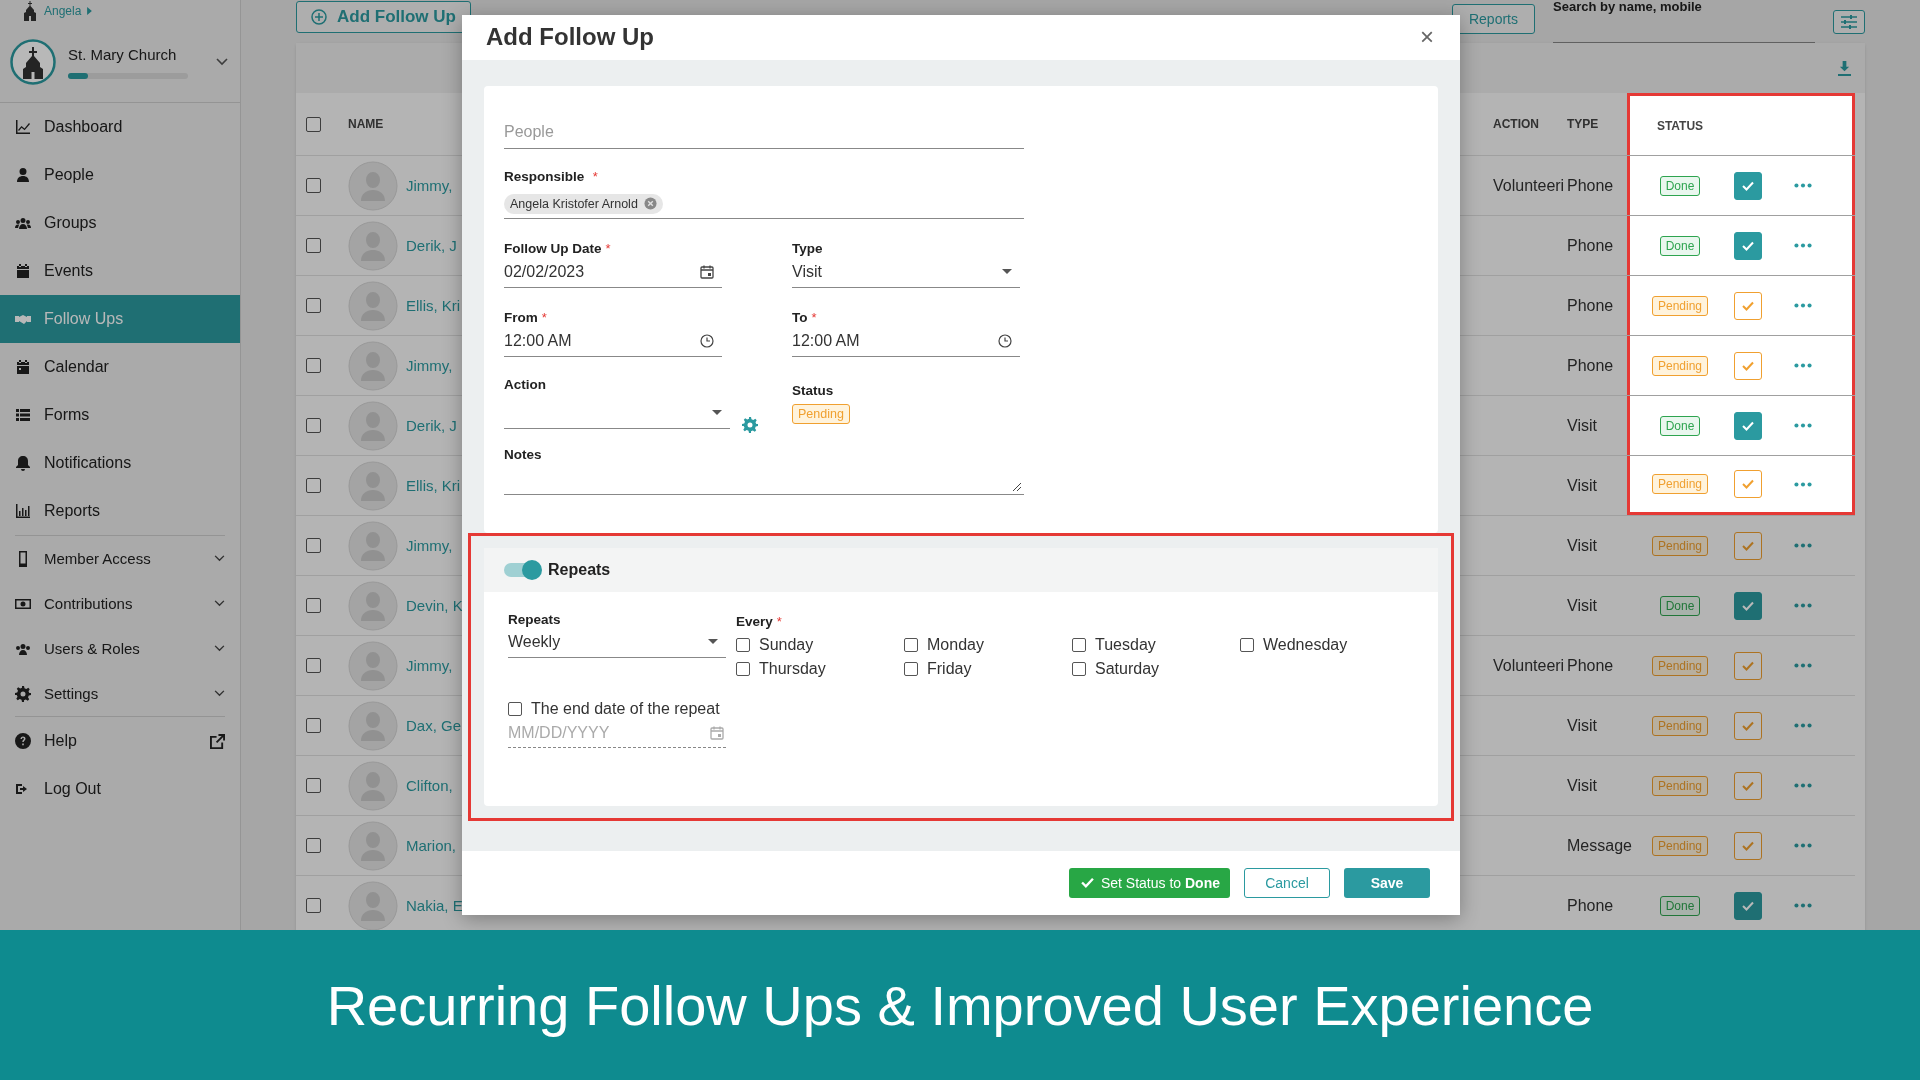  Describe the element at coordinates (120, 271) in the screenshot. I see `sidebar-item: Events` at that location.